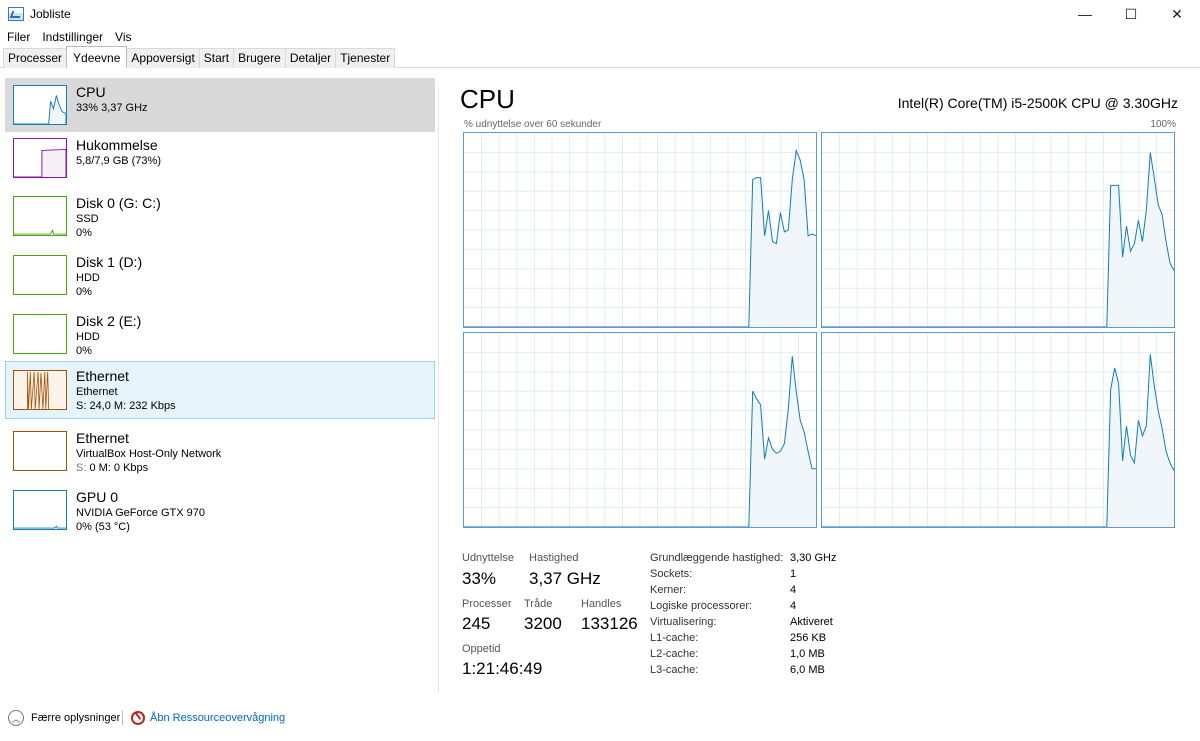  Describe the element at coordinates (140, 513) in the screenshot. I see `sidebar-item-detail: NVIDIA GeForce GTX 970` at that location.